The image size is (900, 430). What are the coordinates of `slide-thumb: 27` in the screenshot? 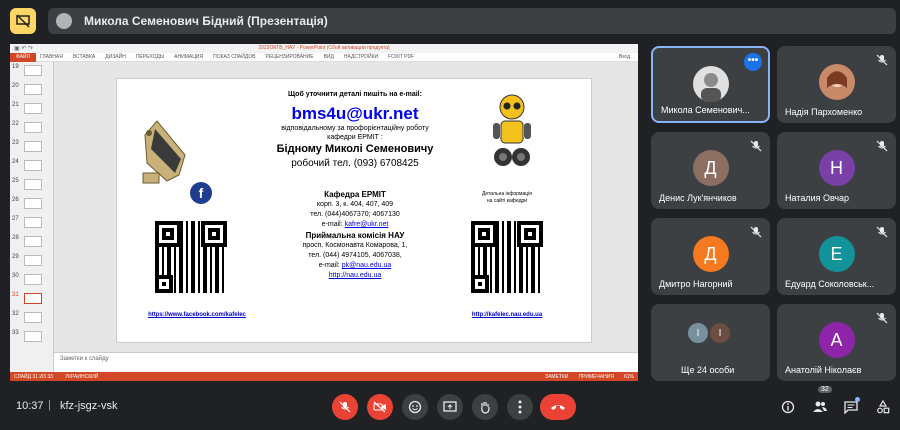 It's located at (32, 223).